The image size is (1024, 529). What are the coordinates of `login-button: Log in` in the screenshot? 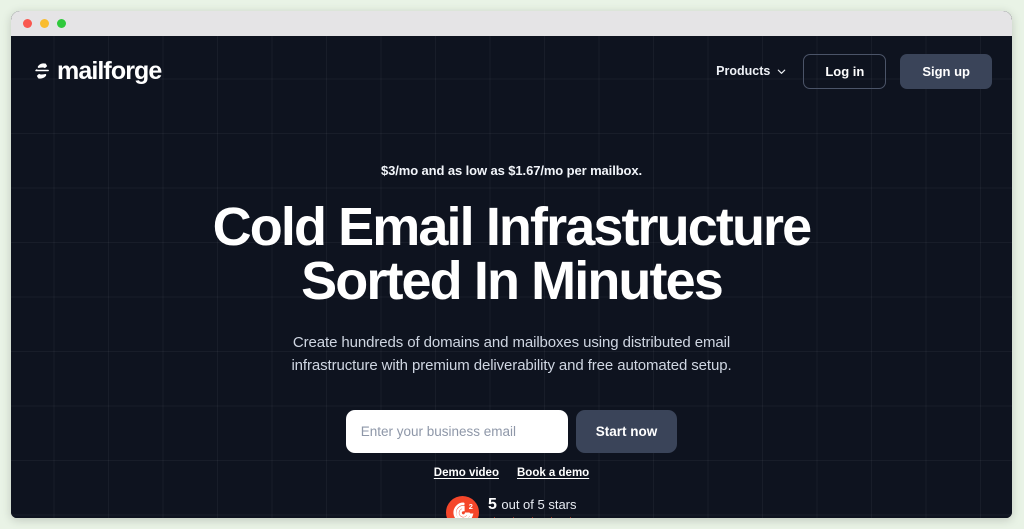 It's located at (845, 71).